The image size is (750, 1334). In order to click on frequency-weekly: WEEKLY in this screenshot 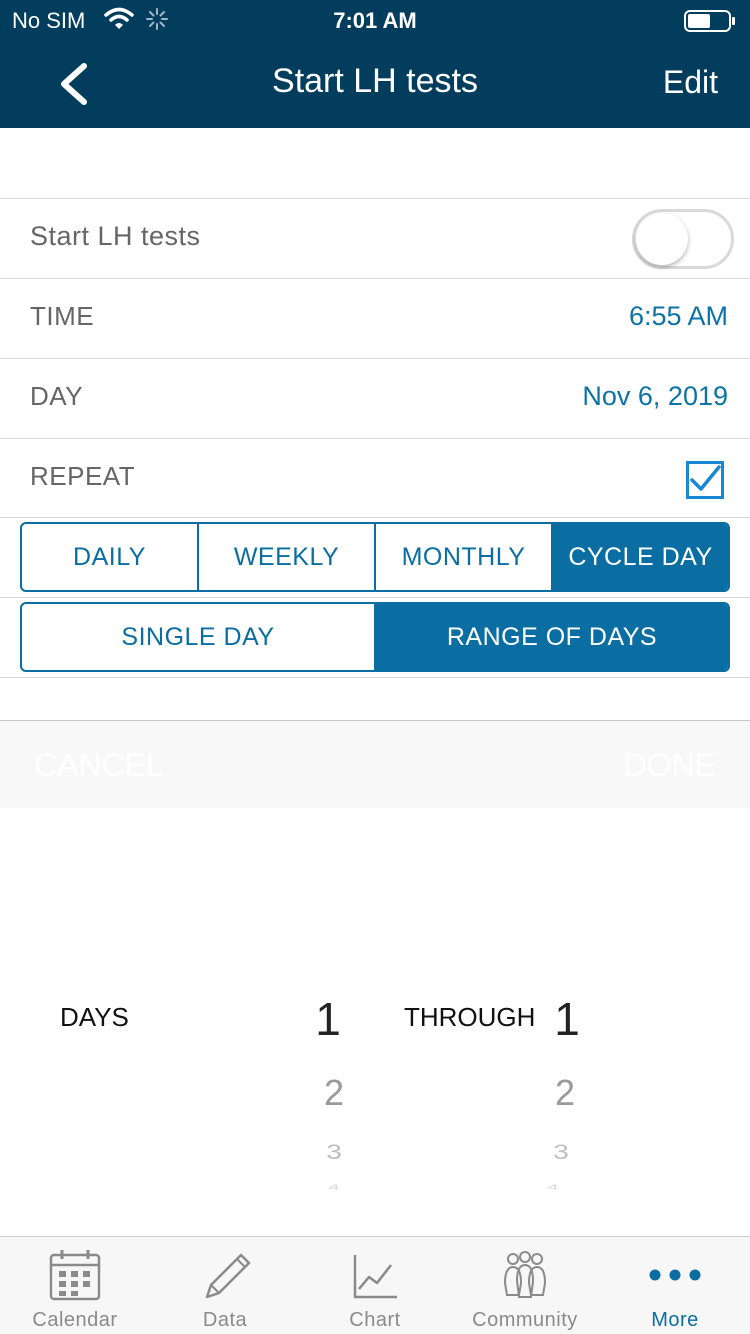, I will do `click(287, 557)`.